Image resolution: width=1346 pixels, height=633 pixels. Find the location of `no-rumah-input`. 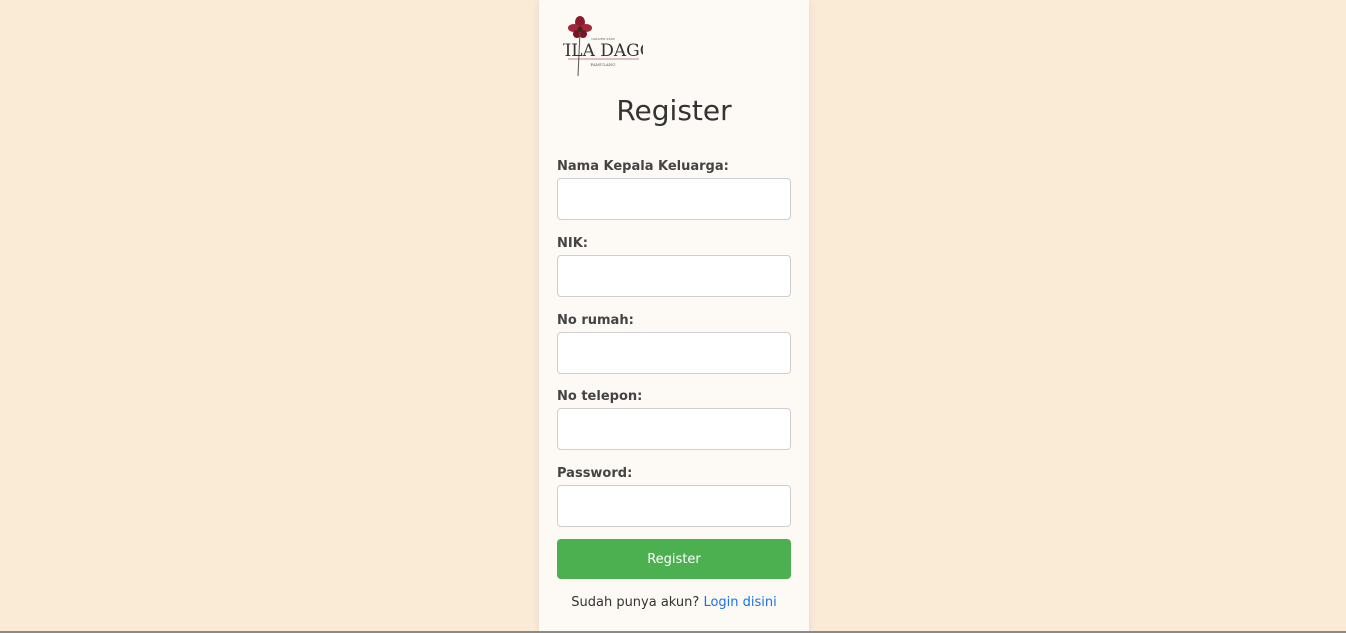

no-rumah-input is located at coordinates (674, 353).